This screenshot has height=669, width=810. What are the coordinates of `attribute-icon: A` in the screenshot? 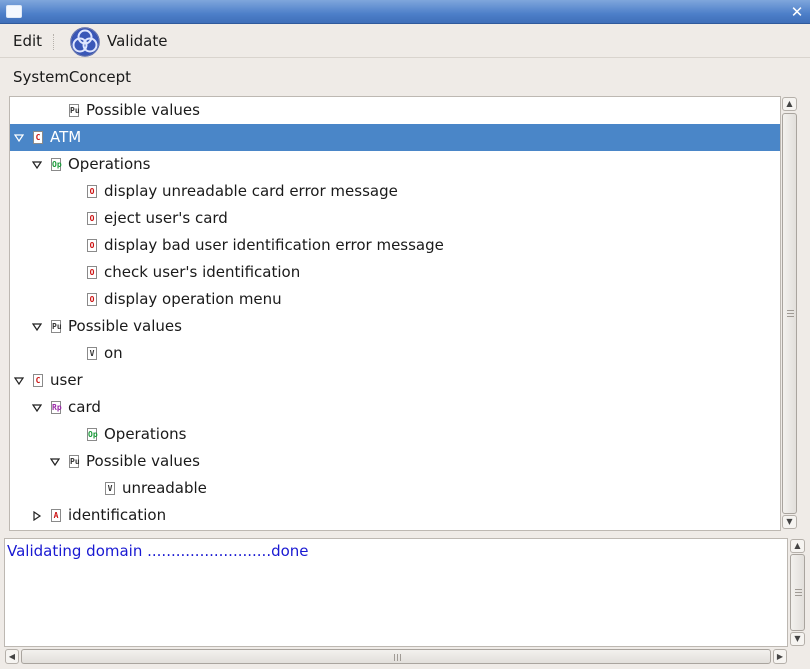 It's located at (56, 515).